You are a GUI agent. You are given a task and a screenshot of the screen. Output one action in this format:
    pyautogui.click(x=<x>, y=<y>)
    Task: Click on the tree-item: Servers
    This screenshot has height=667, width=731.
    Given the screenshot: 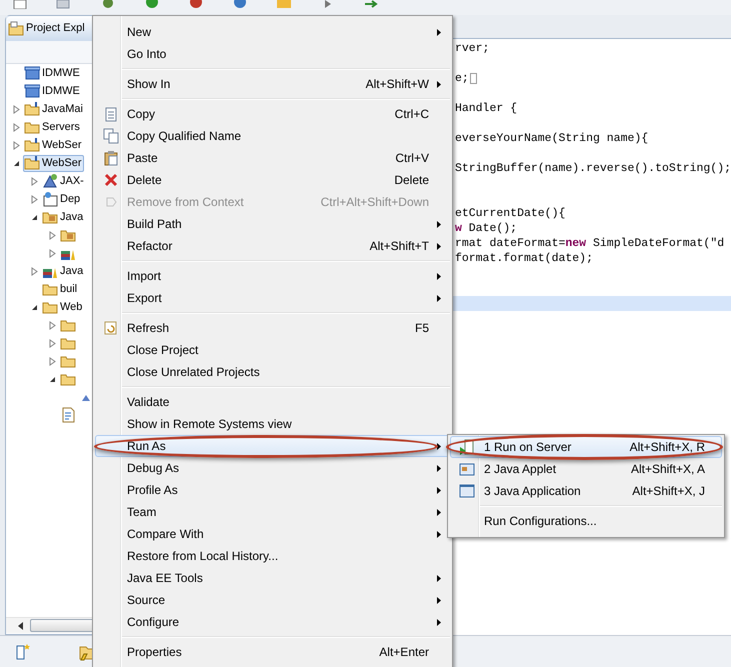 What is the action you would take?
    pyautogui.click(x=52, y=127)
    